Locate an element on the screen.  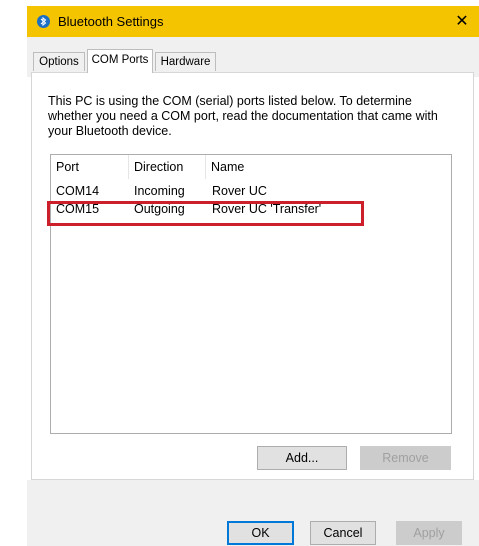
tab-options: Options is located at coordinates (59, 61).